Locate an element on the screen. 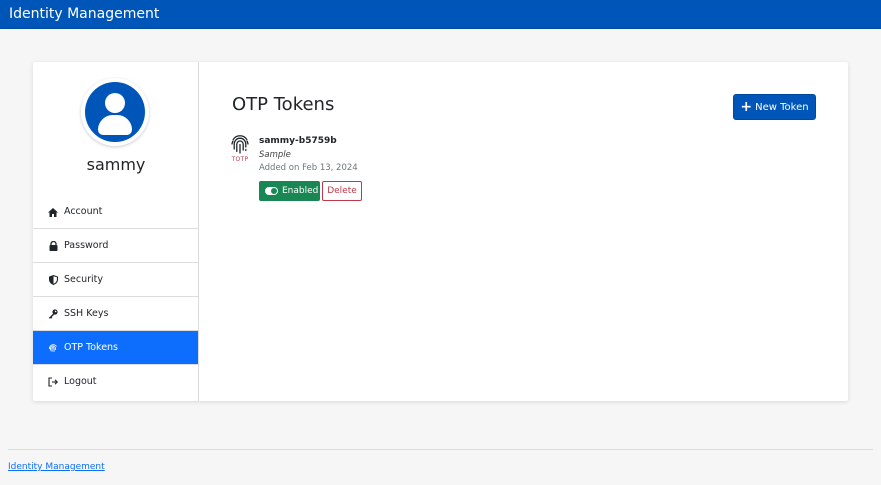 Image resolution: width=881 pixels, height=485 pixels. token-name: sammy-b5759b is located at coordinates (298, 141).